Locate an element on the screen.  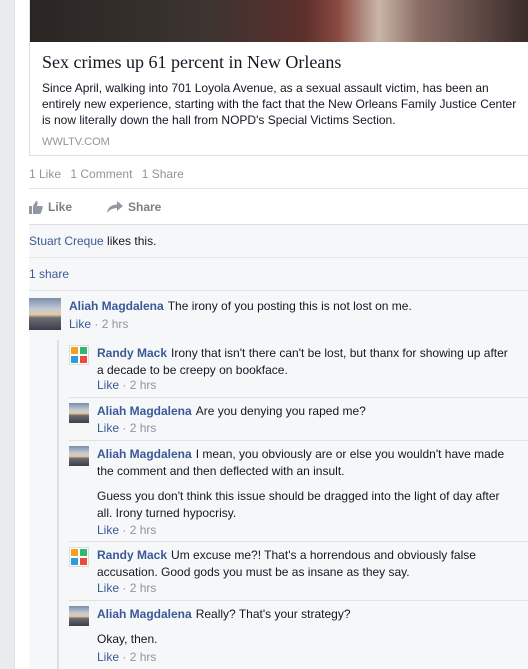
comment-timestamp: 2 hrs is located at coordinates (115, 324).